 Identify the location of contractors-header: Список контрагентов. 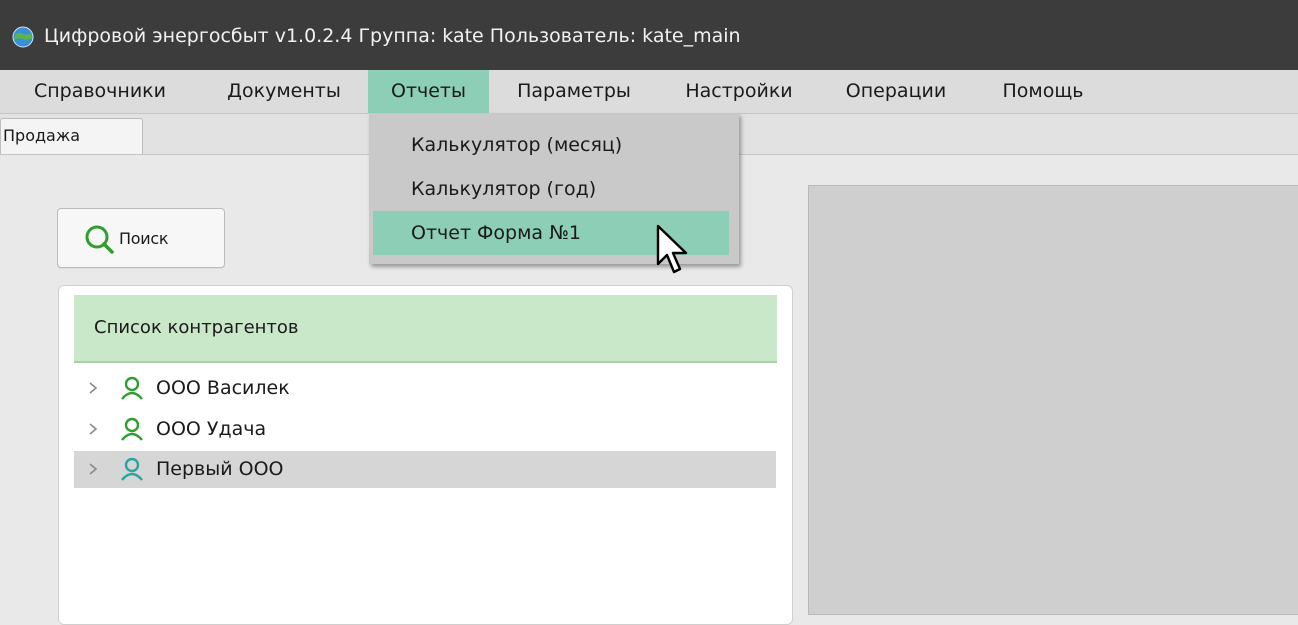
(425, 329).